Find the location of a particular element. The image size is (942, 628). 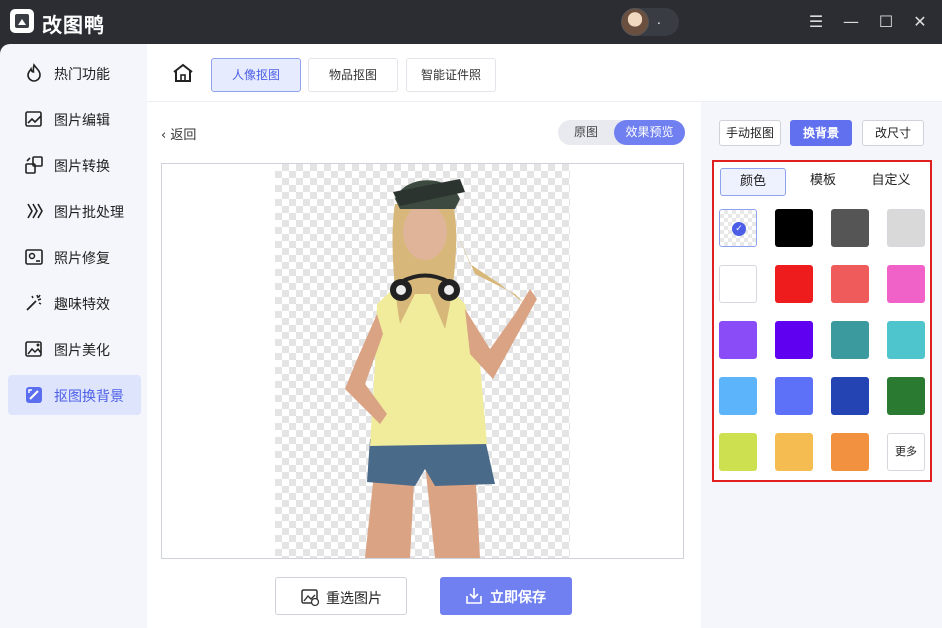

tab-portrait-cutout: 人像抠图 is located at coordinates (256, 75).